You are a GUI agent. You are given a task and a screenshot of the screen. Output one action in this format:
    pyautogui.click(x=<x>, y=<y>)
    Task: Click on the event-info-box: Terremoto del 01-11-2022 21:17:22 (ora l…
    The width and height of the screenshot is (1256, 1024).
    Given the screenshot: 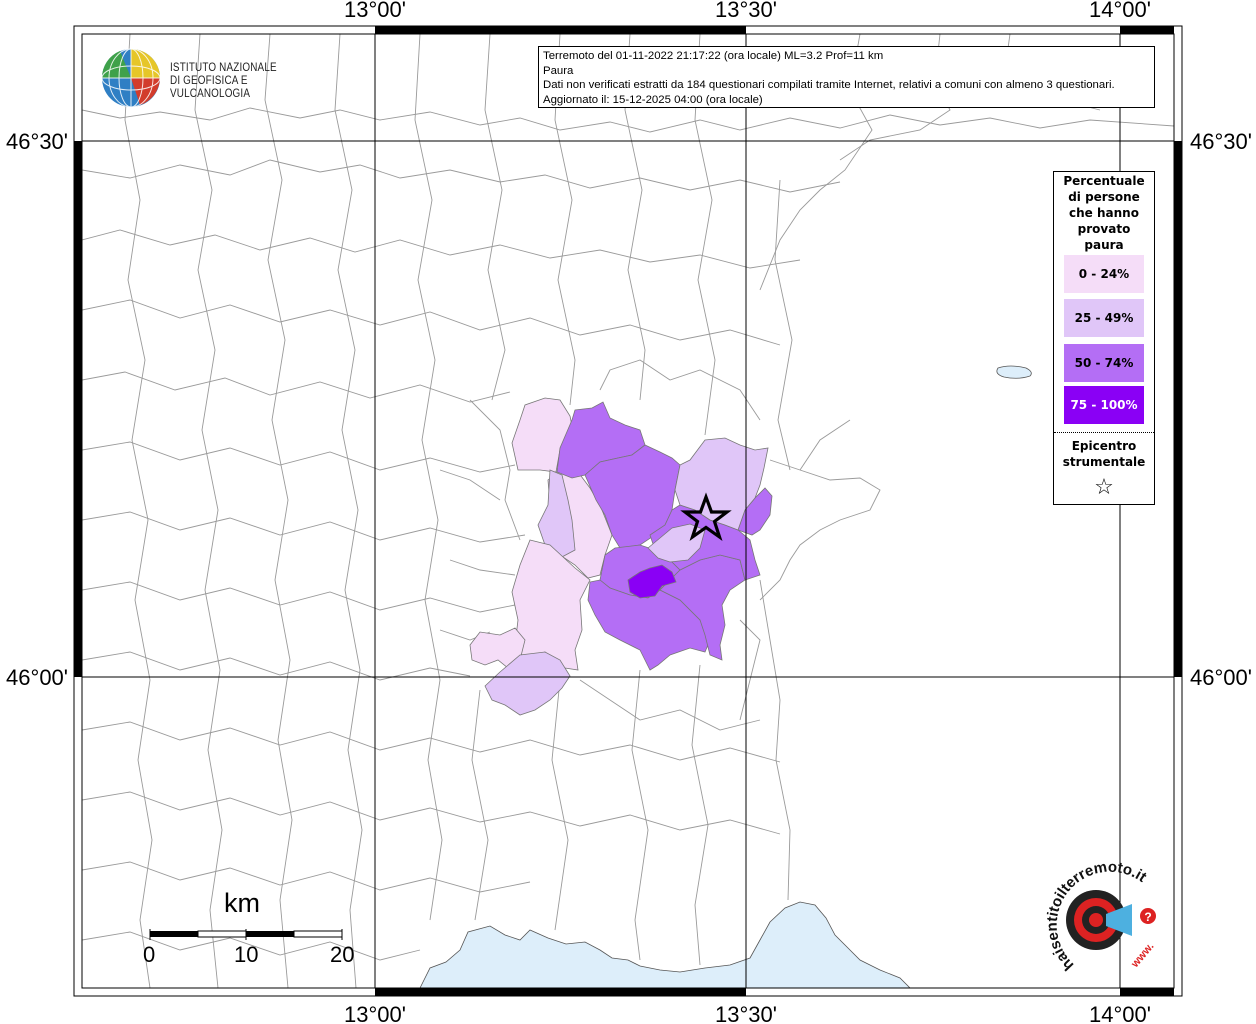 What is the action you would take?
    pyautogui.click(x=846, y=77)
    